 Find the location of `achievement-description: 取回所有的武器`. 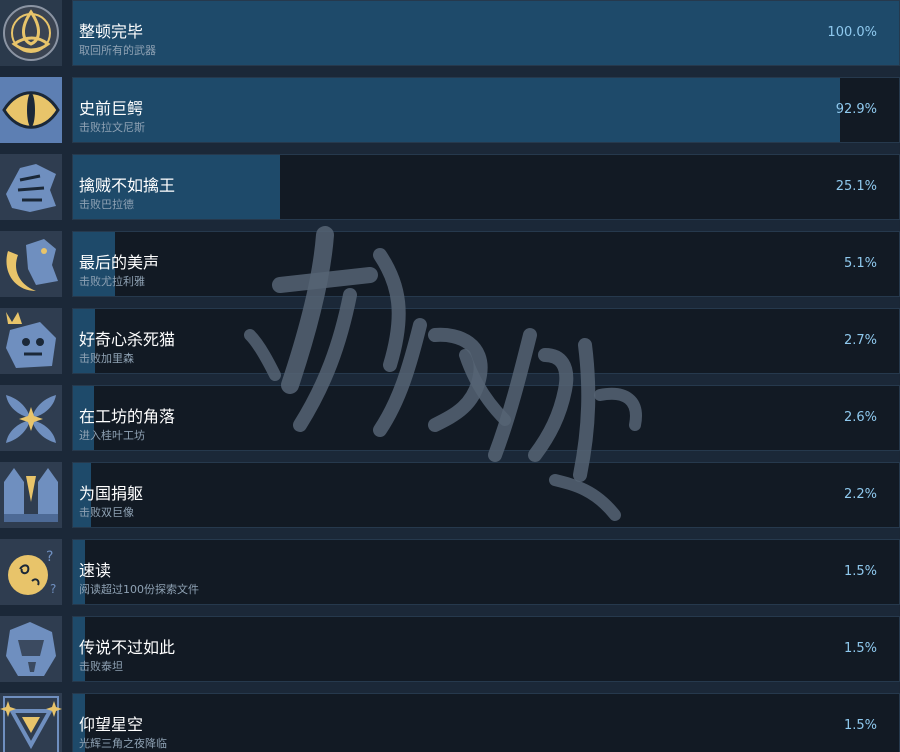

achievement-description: 取回所有的武器 is located at coordinates (117, 50).